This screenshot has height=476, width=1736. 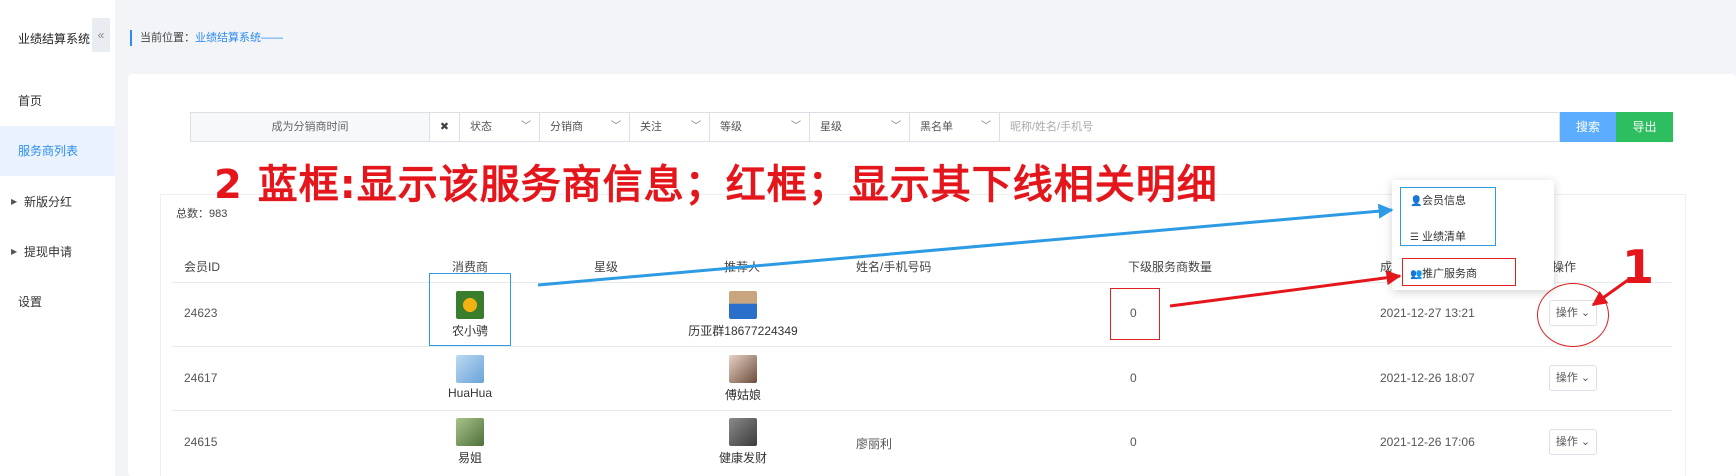 I want to click on blacklist-select: 黑名单 ﹀, so click(x=955, y=127).